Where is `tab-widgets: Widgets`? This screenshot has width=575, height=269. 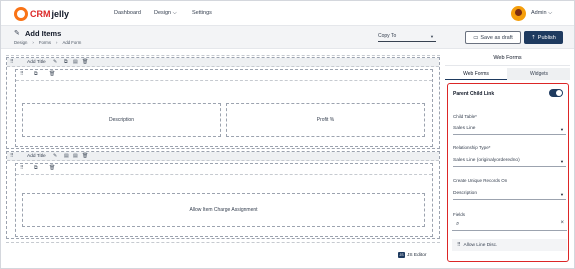
tab-widgets: Widgets is located at coordinates (539, 74).